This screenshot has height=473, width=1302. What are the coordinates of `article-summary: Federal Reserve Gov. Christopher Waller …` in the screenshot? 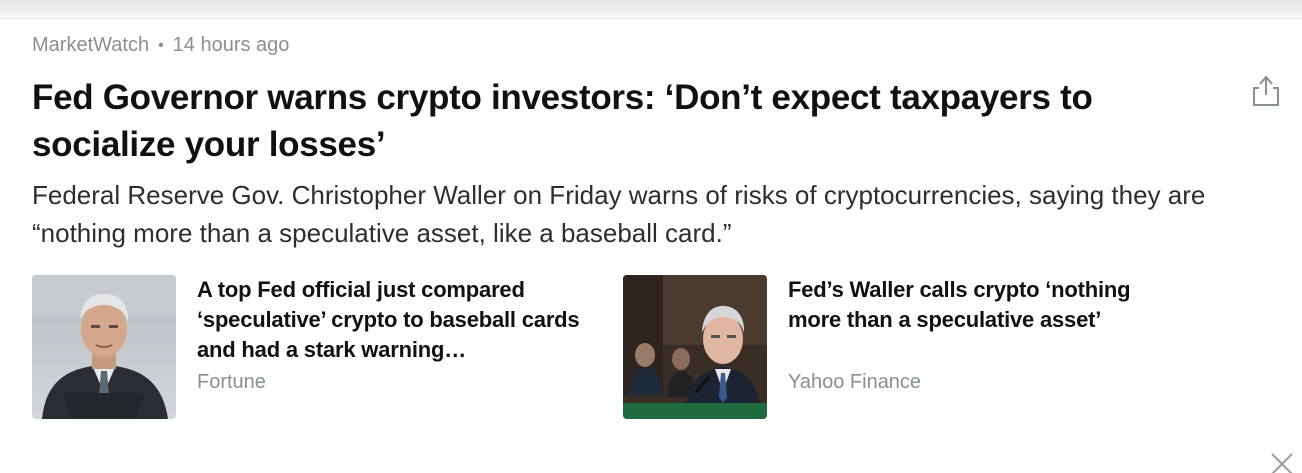 It's located at (619, 214).